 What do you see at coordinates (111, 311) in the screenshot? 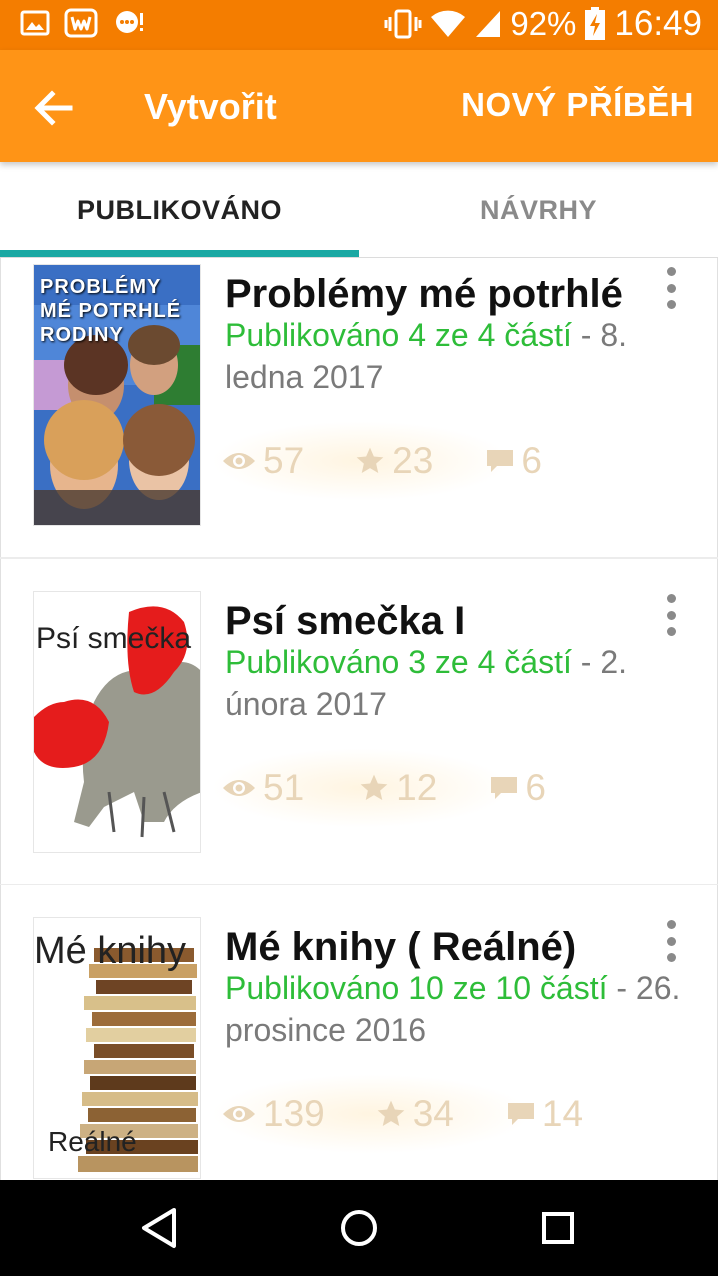
I see `cover-text-title: PROBLÉMY MÉ POTRHLÉ RODINY` at bounding box center [111, 311].